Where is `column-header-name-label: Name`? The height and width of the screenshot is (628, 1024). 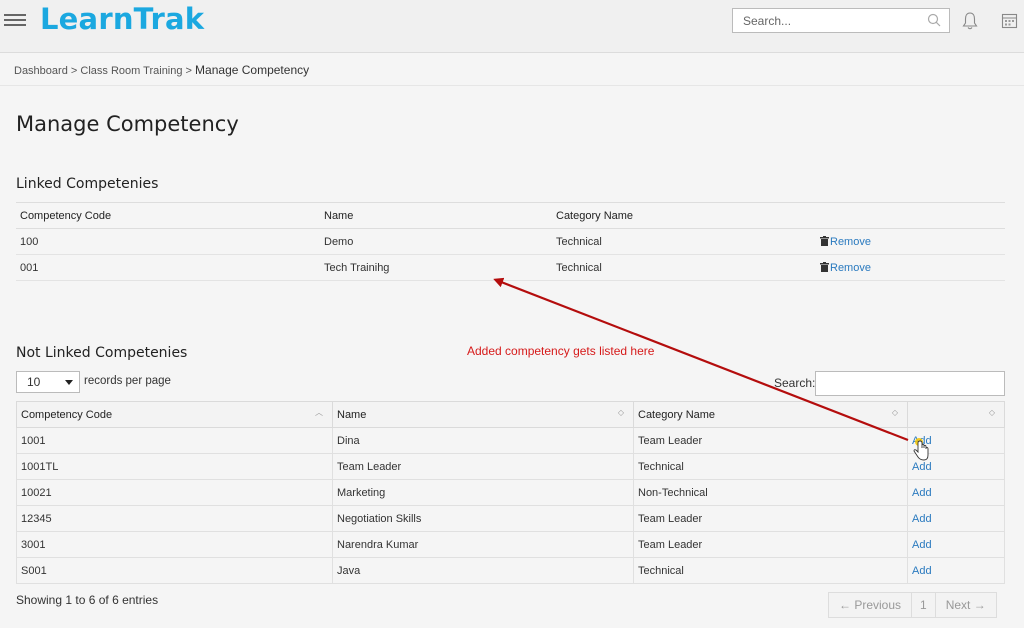 column-header-name-label: Name is located at coordinates (352, 414).